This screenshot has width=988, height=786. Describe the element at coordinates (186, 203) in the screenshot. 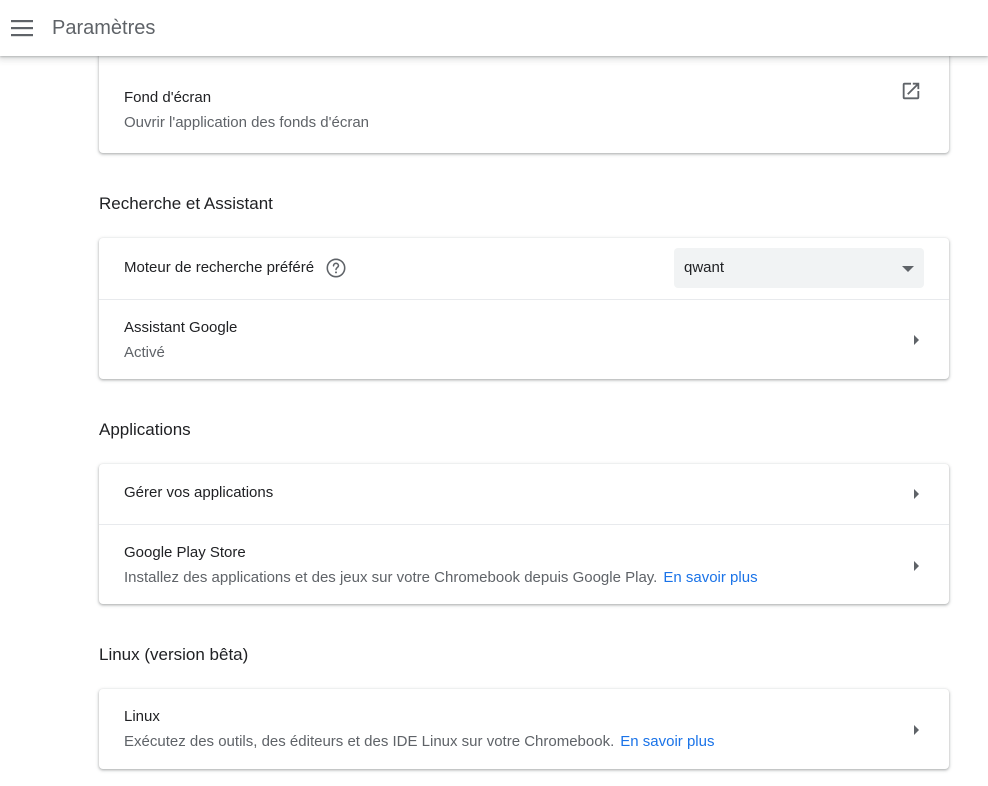

I see `search-section-heading: Recherche et Assistant` at that location.